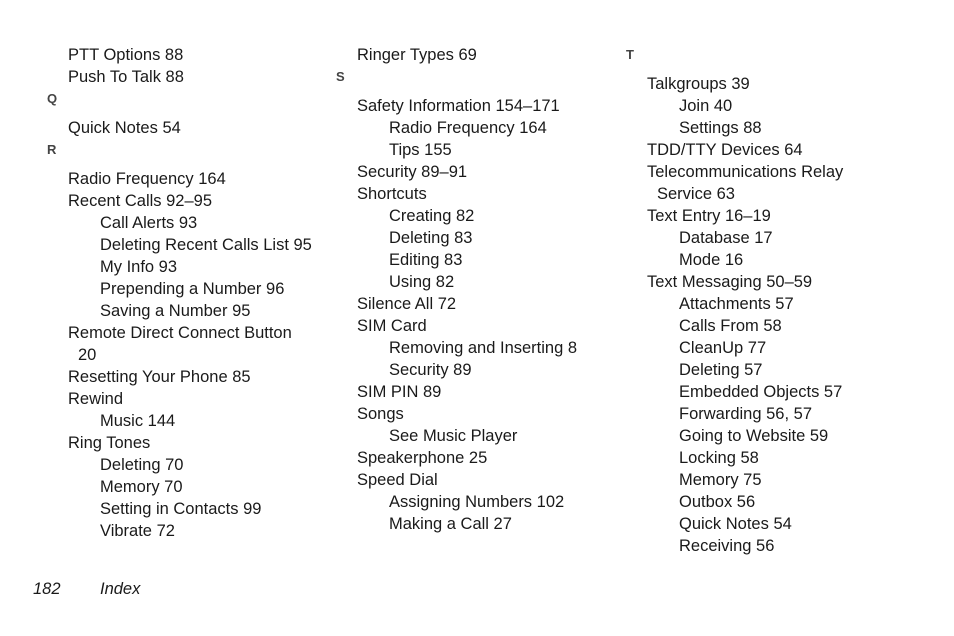 The width and height of the screenshot is (954, 636). I want to click on index-subentry: Deleting 57, so click(721, 370).